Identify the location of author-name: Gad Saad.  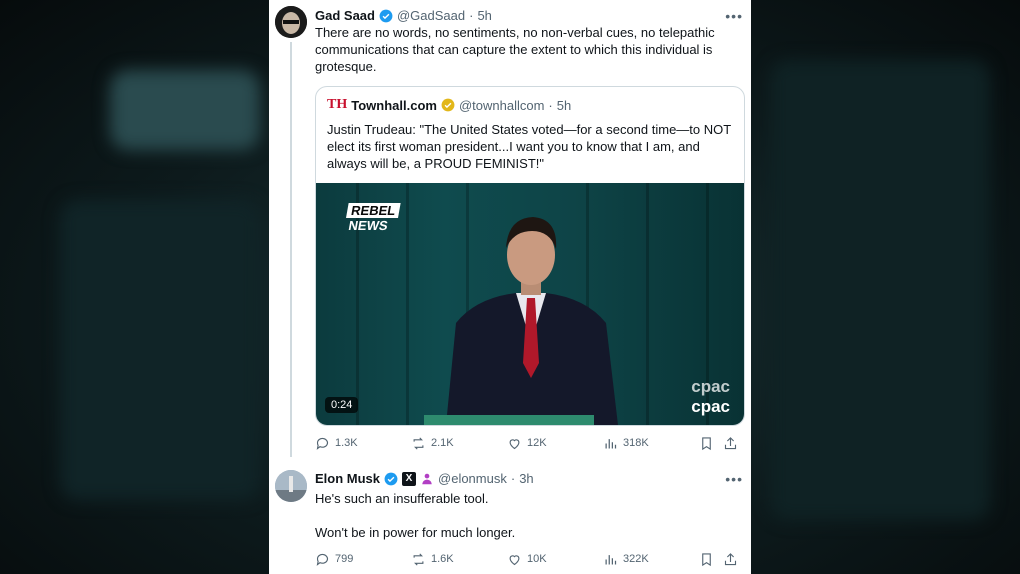
(345, 15).